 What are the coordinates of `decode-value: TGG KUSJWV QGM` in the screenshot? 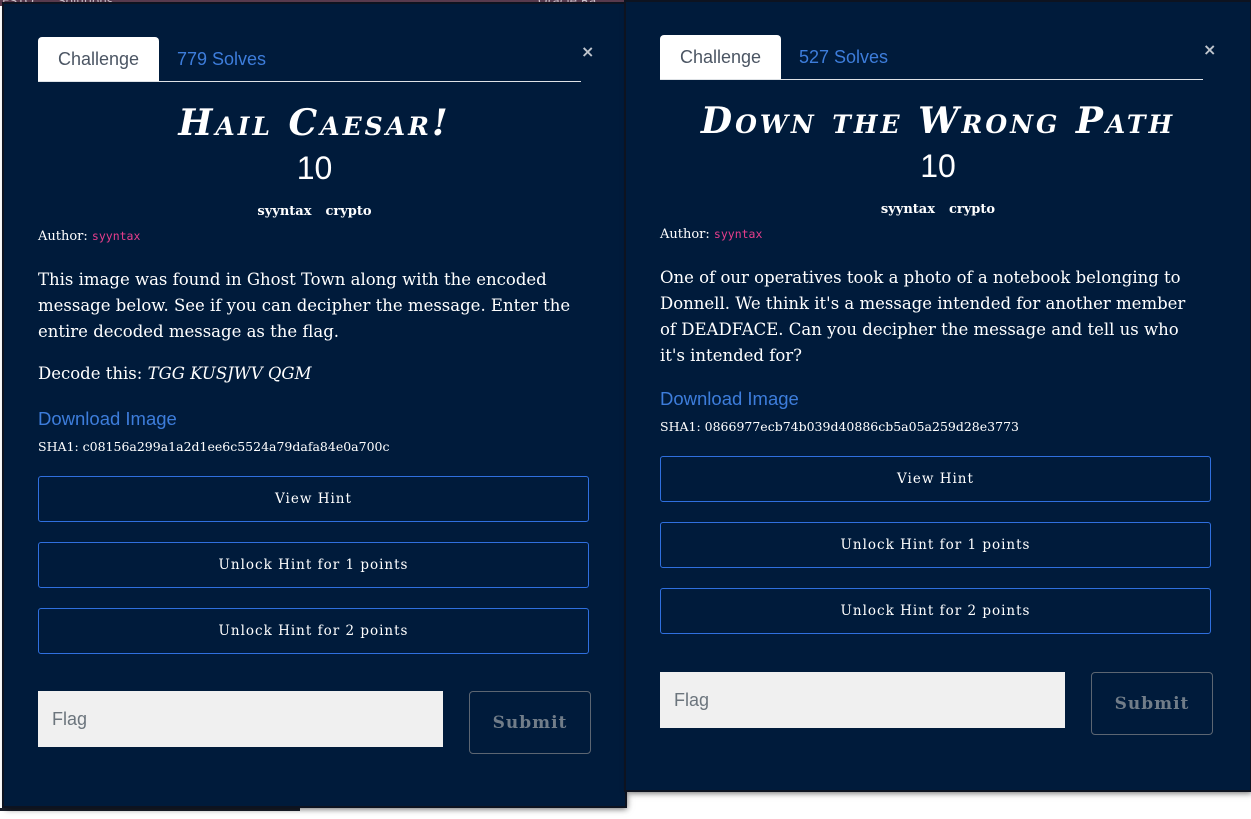 It's located at (229, 373).